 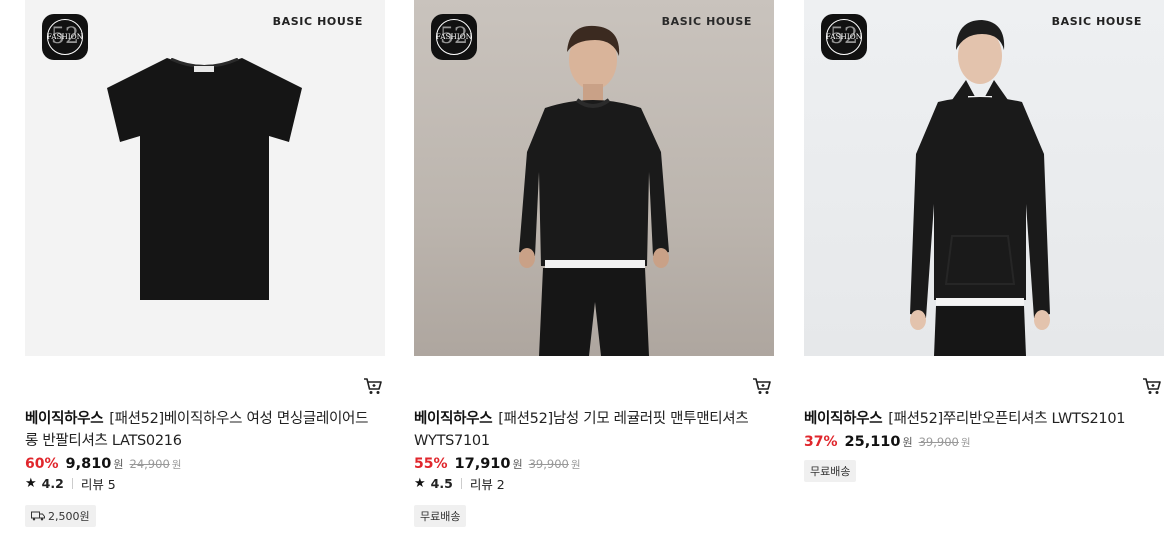 What do you see at coordinates (88, 464) in the screenshot?
I see `sale-price: 9,810` at bounding box center [88, 464].